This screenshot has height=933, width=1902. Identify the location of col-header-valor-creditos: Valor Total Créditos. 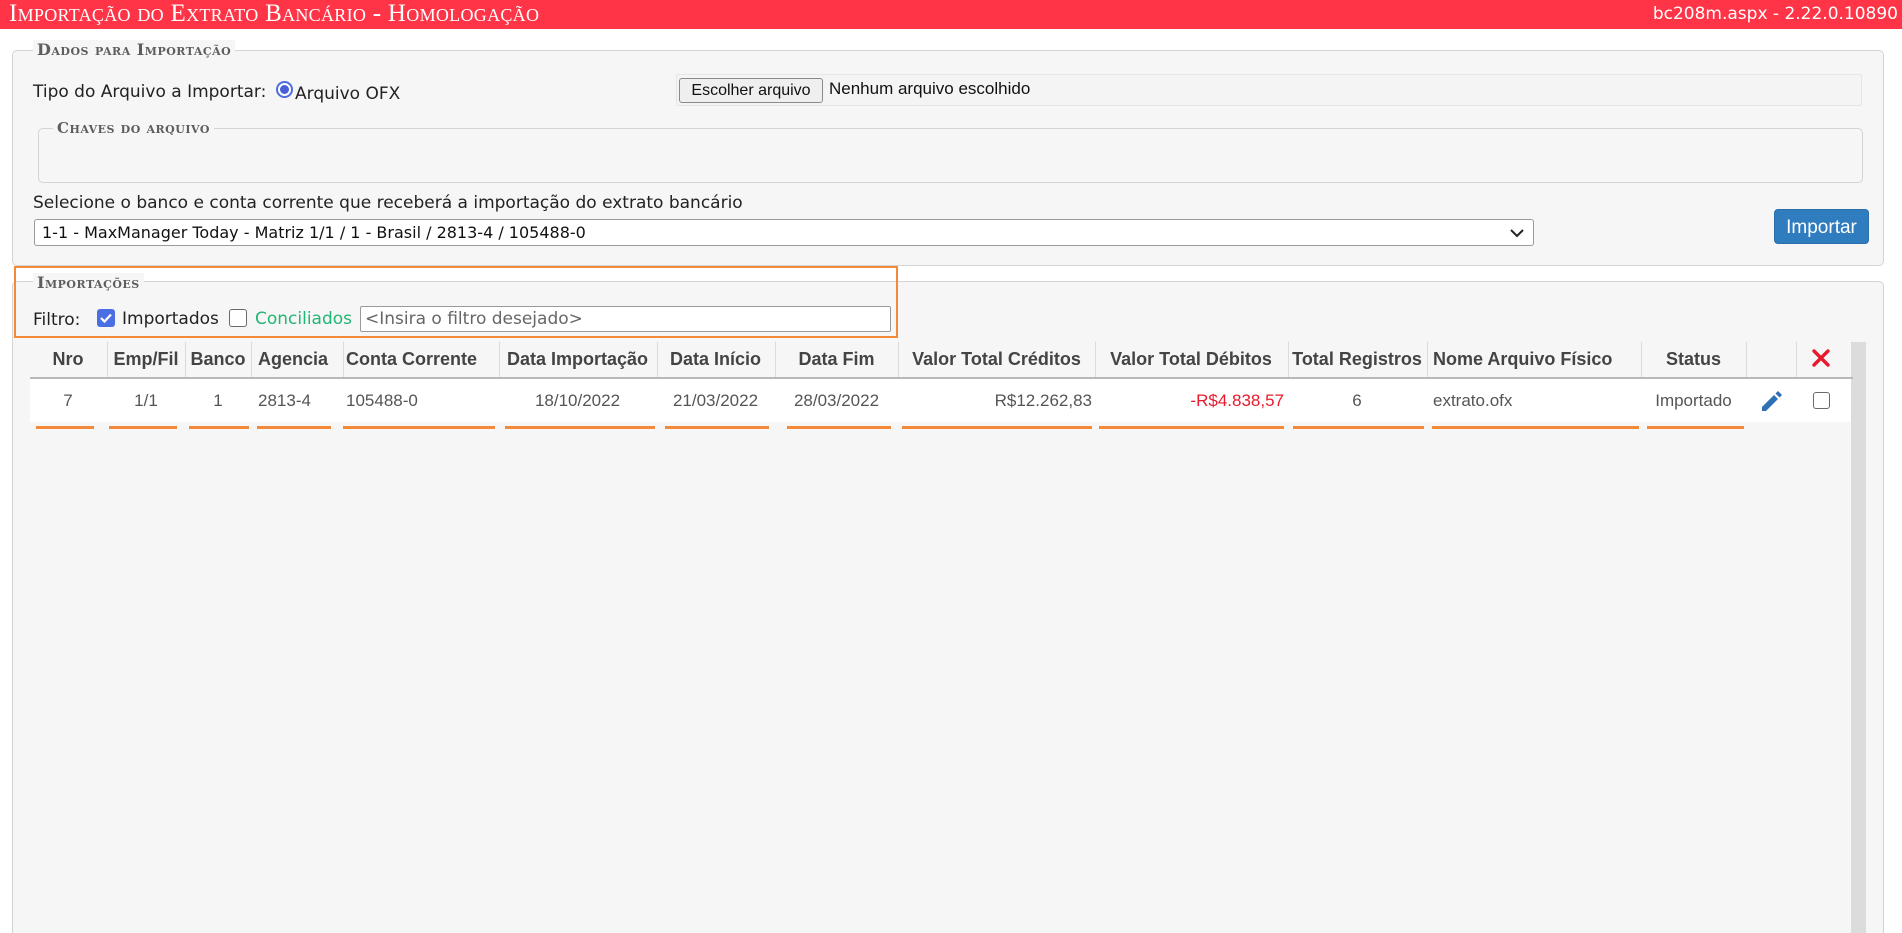
(996, 362).